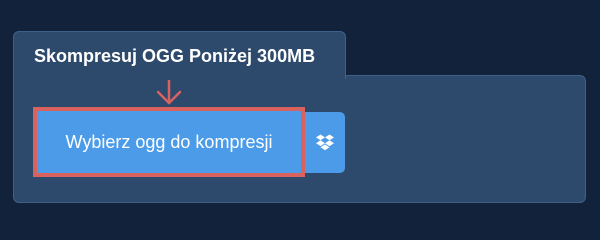  What do you see at coordinates (169, 92) in the screenshot?
I see `arrow-down-icon` at bounding box center [169, 92].